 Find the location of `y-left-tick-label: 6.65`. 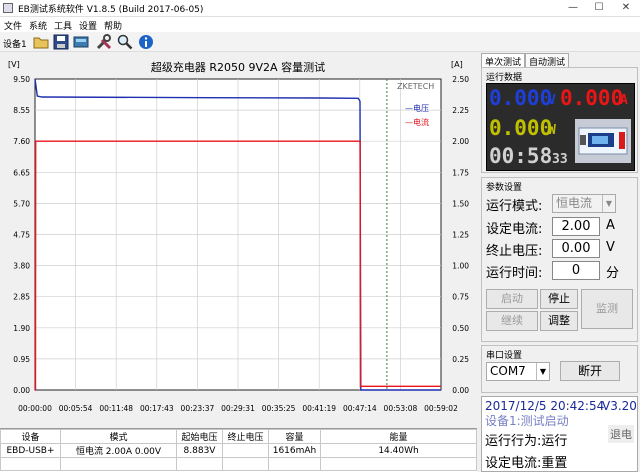

y-left-tick-label: 6.65 is located at coordinates (21, 172).